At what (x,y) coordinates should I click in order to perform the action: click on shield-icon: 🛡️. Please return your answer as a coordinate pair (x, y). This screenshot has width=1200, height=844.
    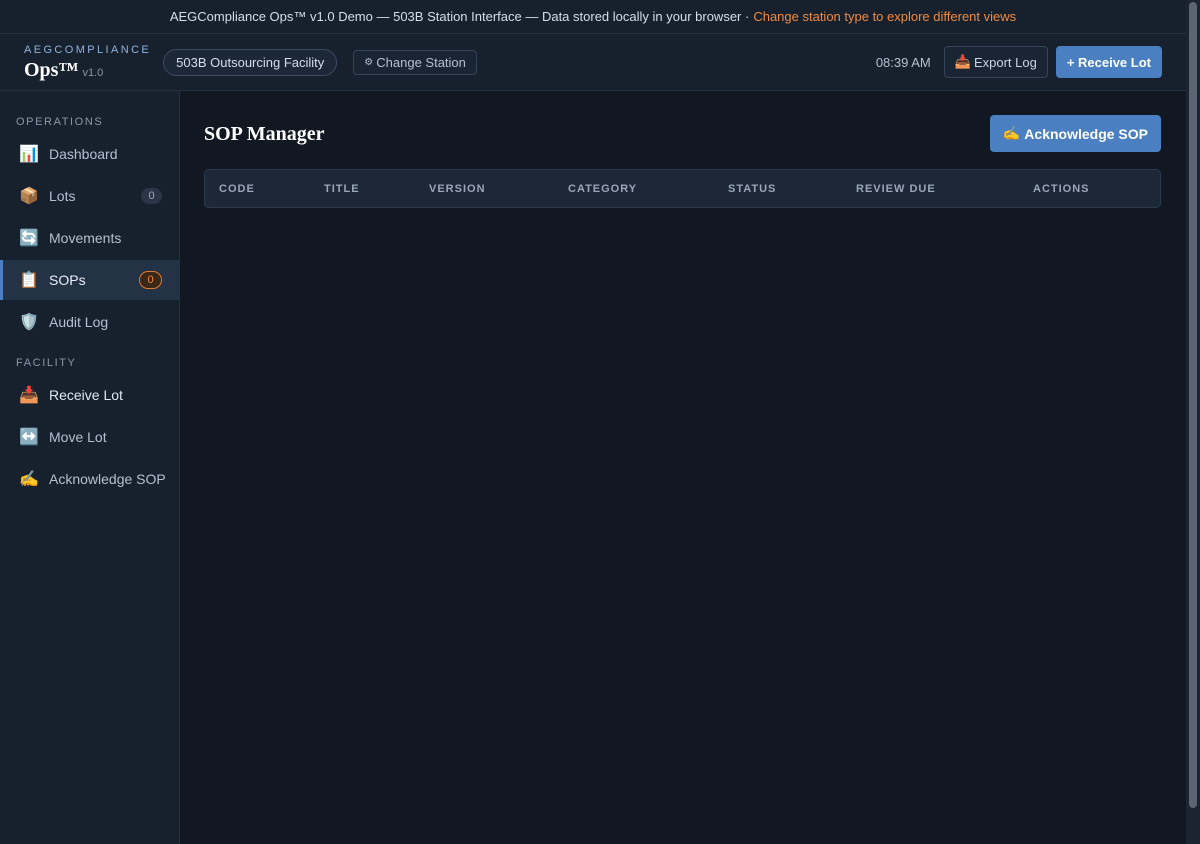
    Looking at the image, I should click on (29, 322).